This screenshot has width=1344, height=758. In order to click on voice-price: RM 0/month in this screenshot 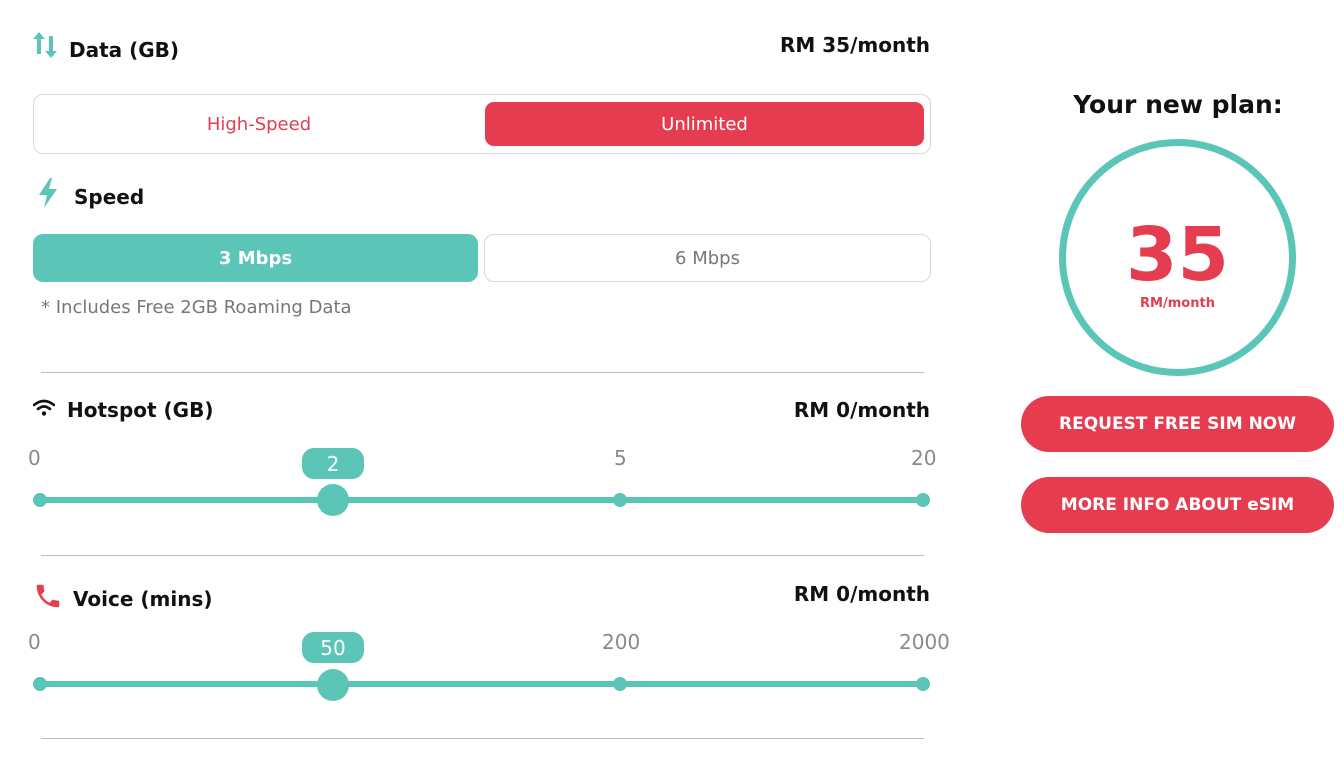, I will do `click(861, 594)`.